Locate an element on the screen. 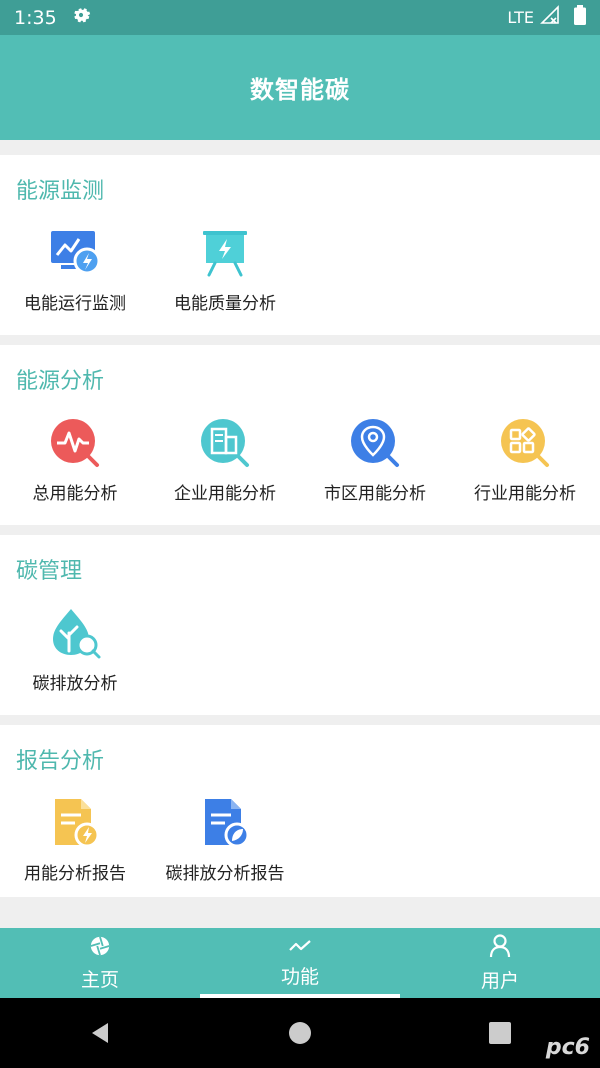 The width and height of the screenshot is (600, 1068). item-label: 碳排放分析报告 is located at coordinates (225, 874).